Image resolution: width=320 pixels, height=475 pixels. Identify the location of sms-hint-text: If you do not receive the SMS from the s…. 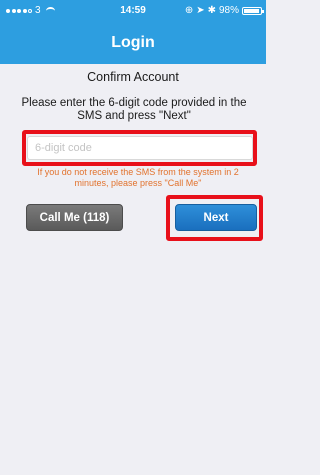
(138, 177).